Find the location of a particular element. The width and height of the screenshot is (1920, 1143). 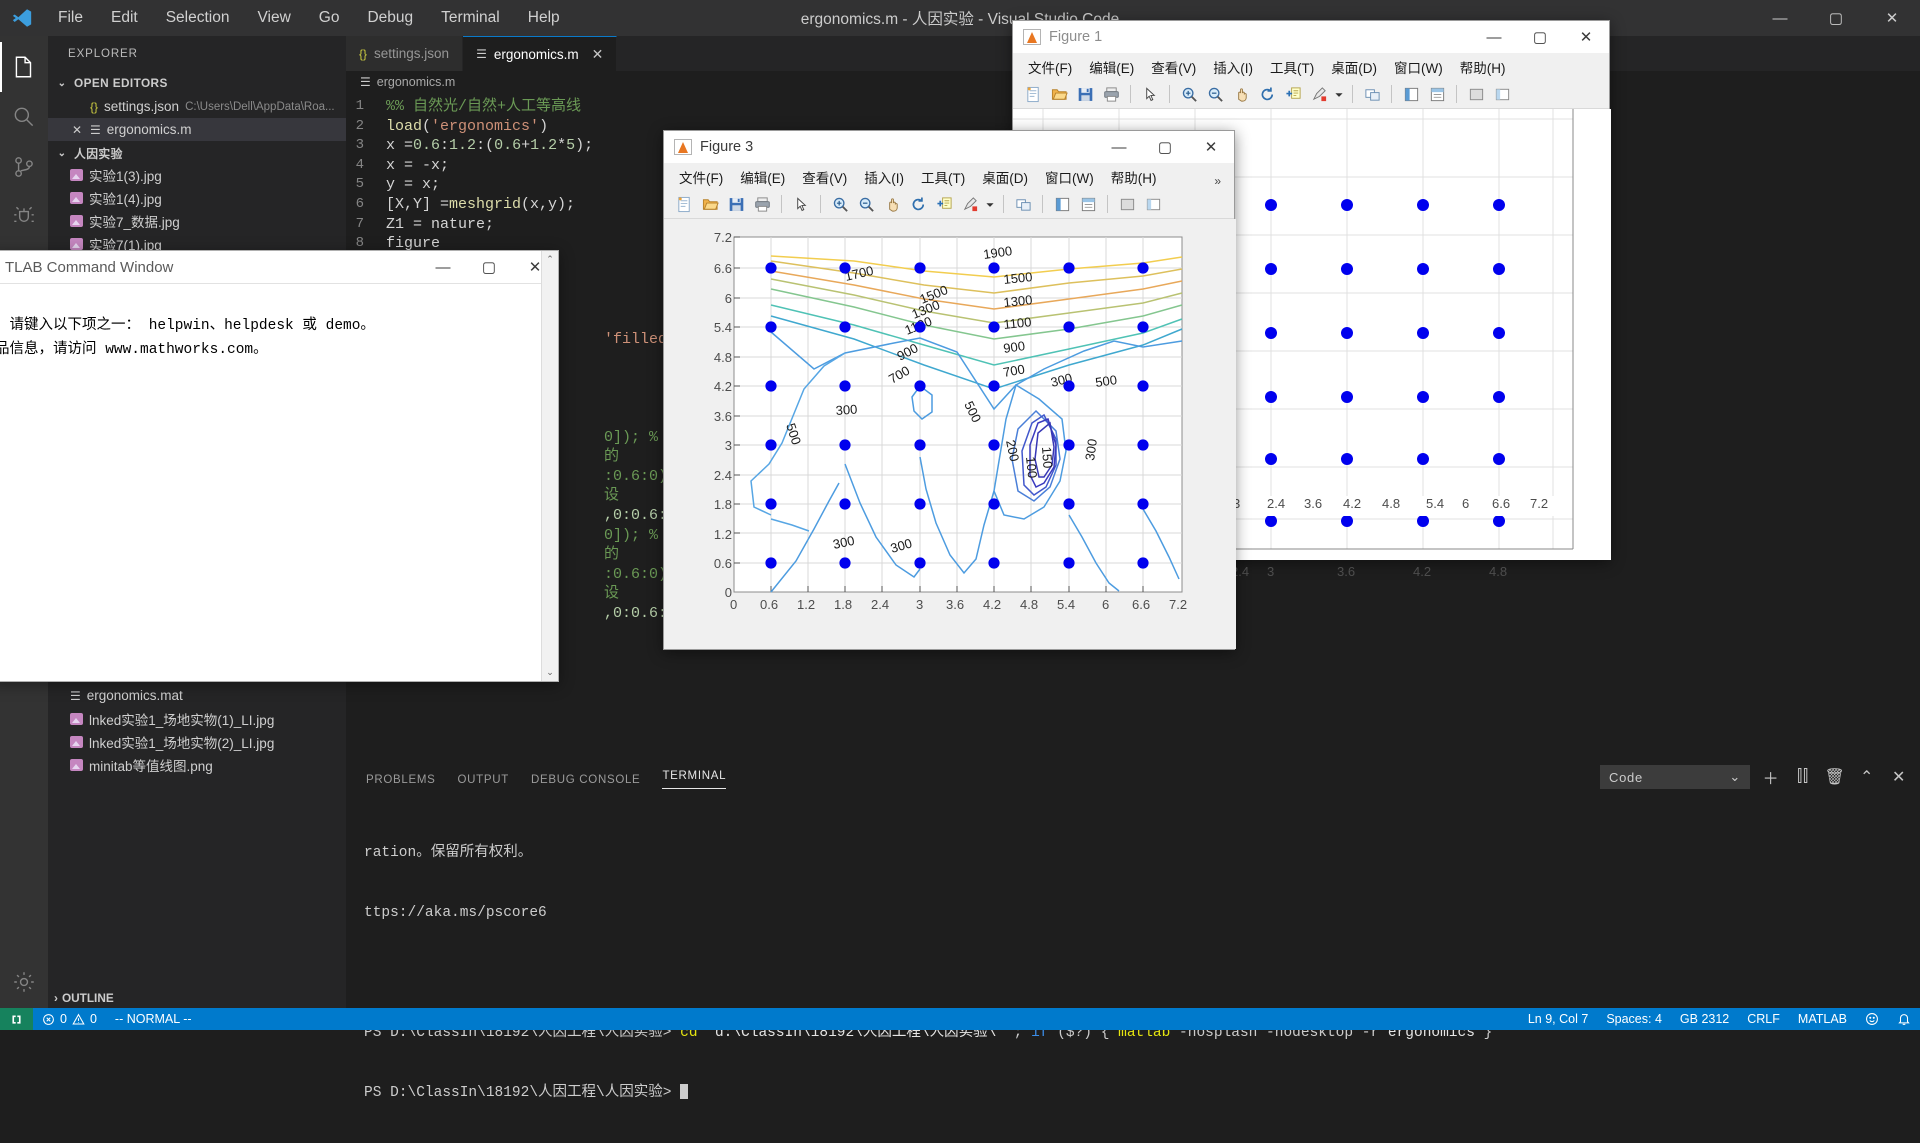

file-item: 实验7_数据.jpg is located at coordinates (197, 220).